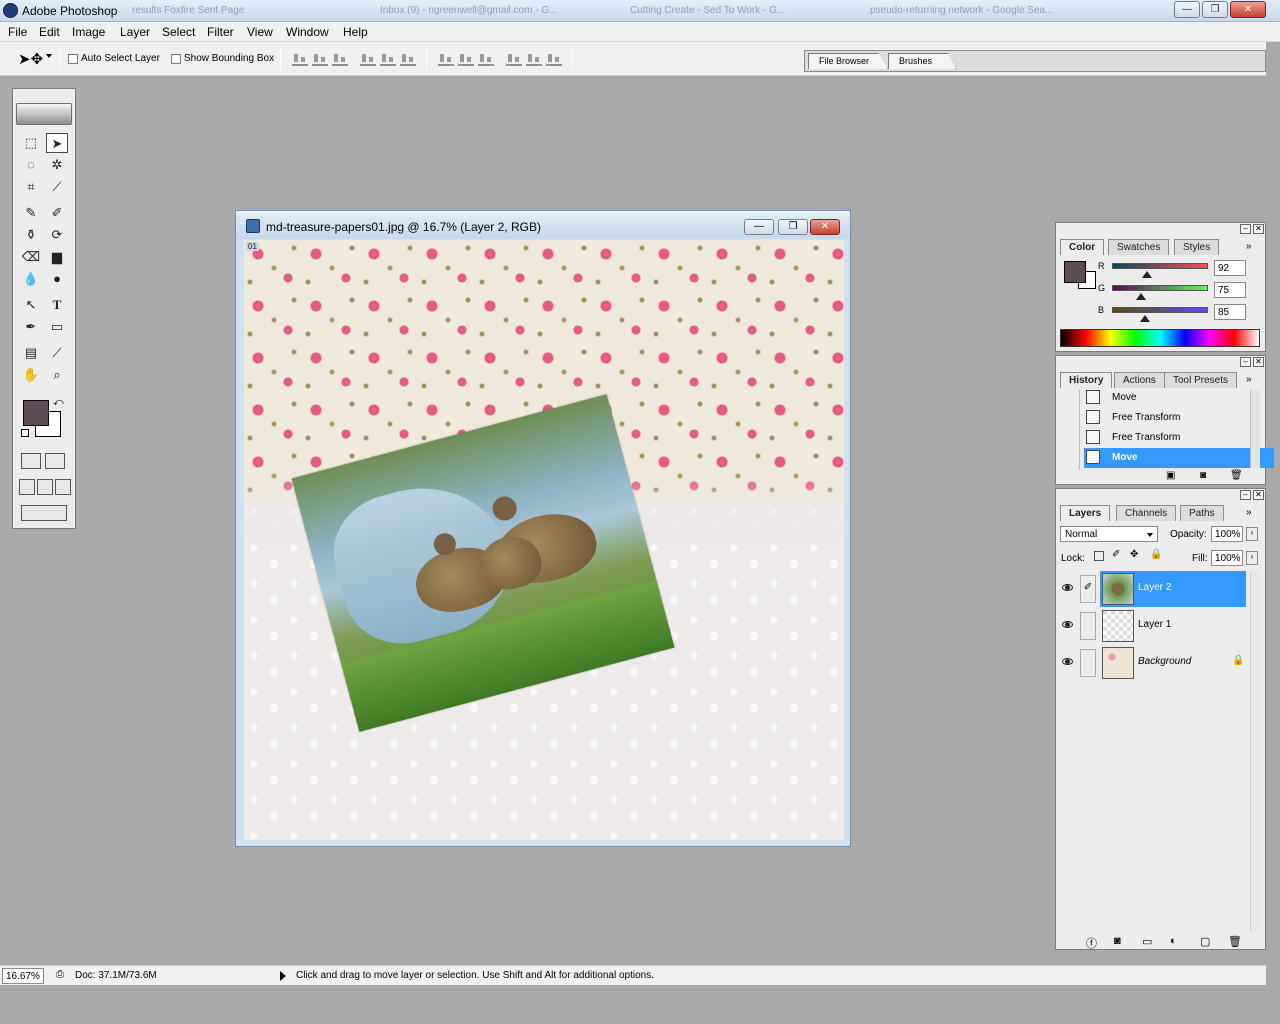 This screenshot has width=1280, height=1024. Describe the element at coordinates (31, 327) in the screenshot. I see `pen-tool-icon: ✒` at that location.